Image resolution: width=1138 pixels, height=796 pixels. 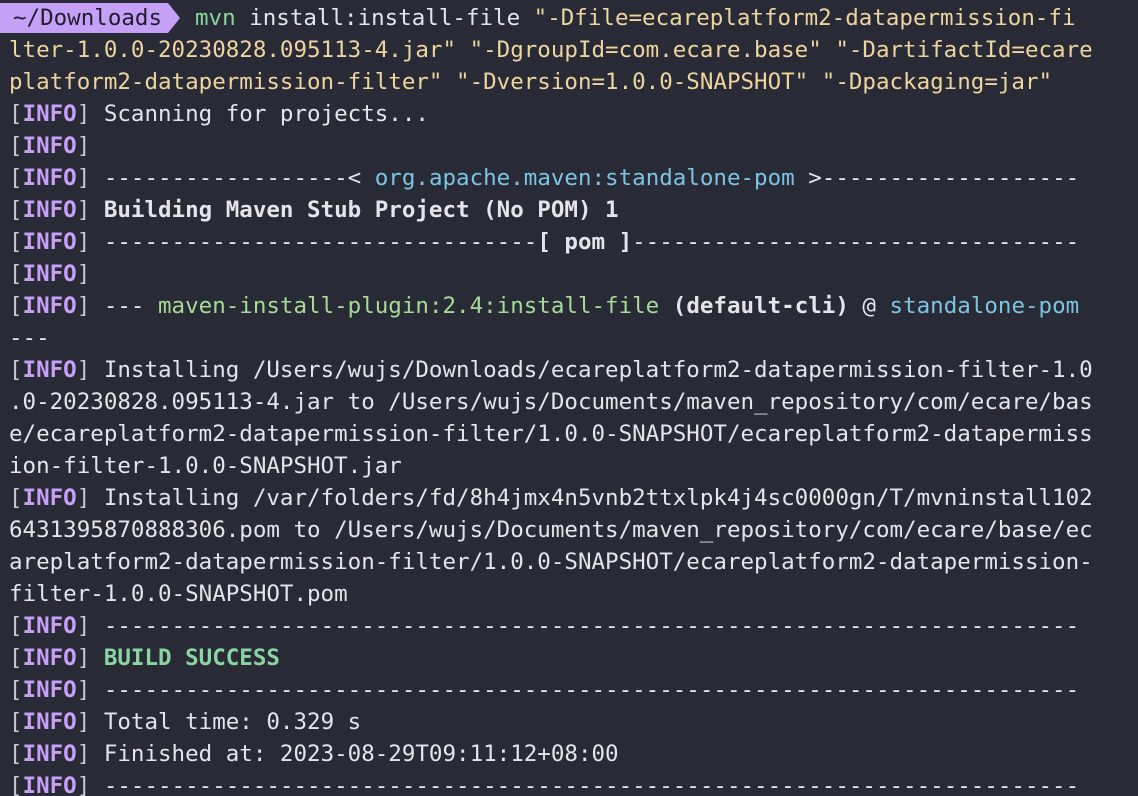 What do you see at coordinates (409, 306) in the screenshot?
I see `line-text-plugin: maven-install-plugin:2.4:install-file` at bounding box center [409, 306].